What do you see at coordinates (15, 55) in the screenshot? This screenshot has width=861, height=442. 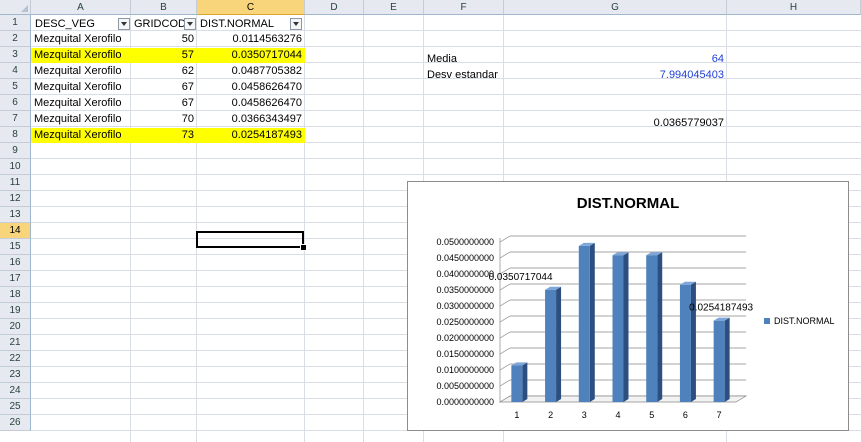 I see `row-header-3: 3` at bounding box center [15, 55].